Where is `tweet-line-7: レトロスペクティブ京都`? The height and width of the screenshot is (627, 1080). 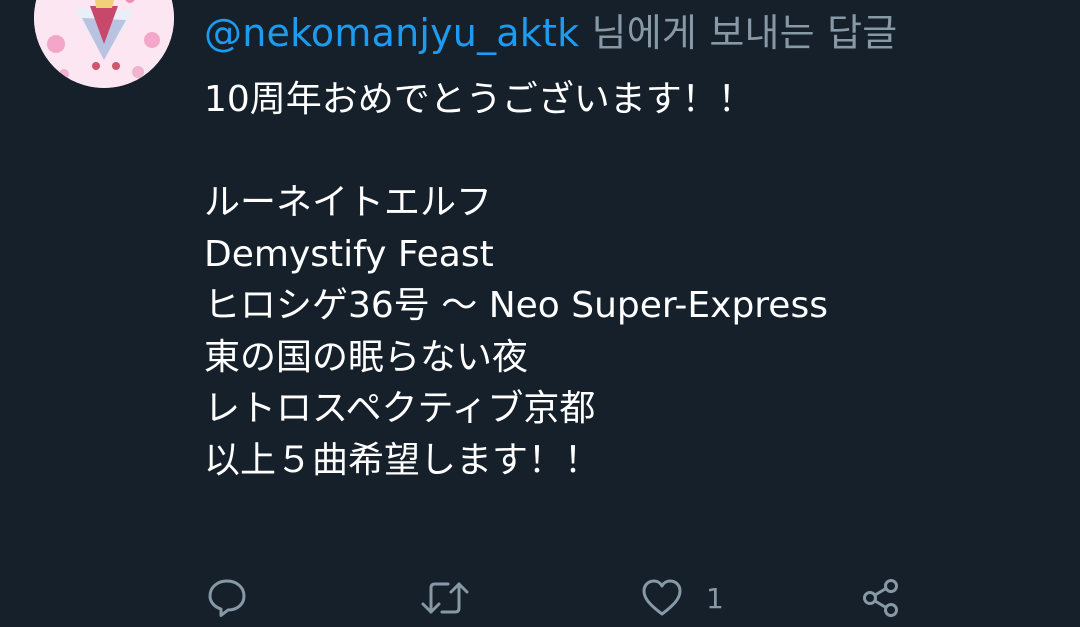 tweet-line-7: レトロスペクティブ京都 is located at coordinates (400, 408).